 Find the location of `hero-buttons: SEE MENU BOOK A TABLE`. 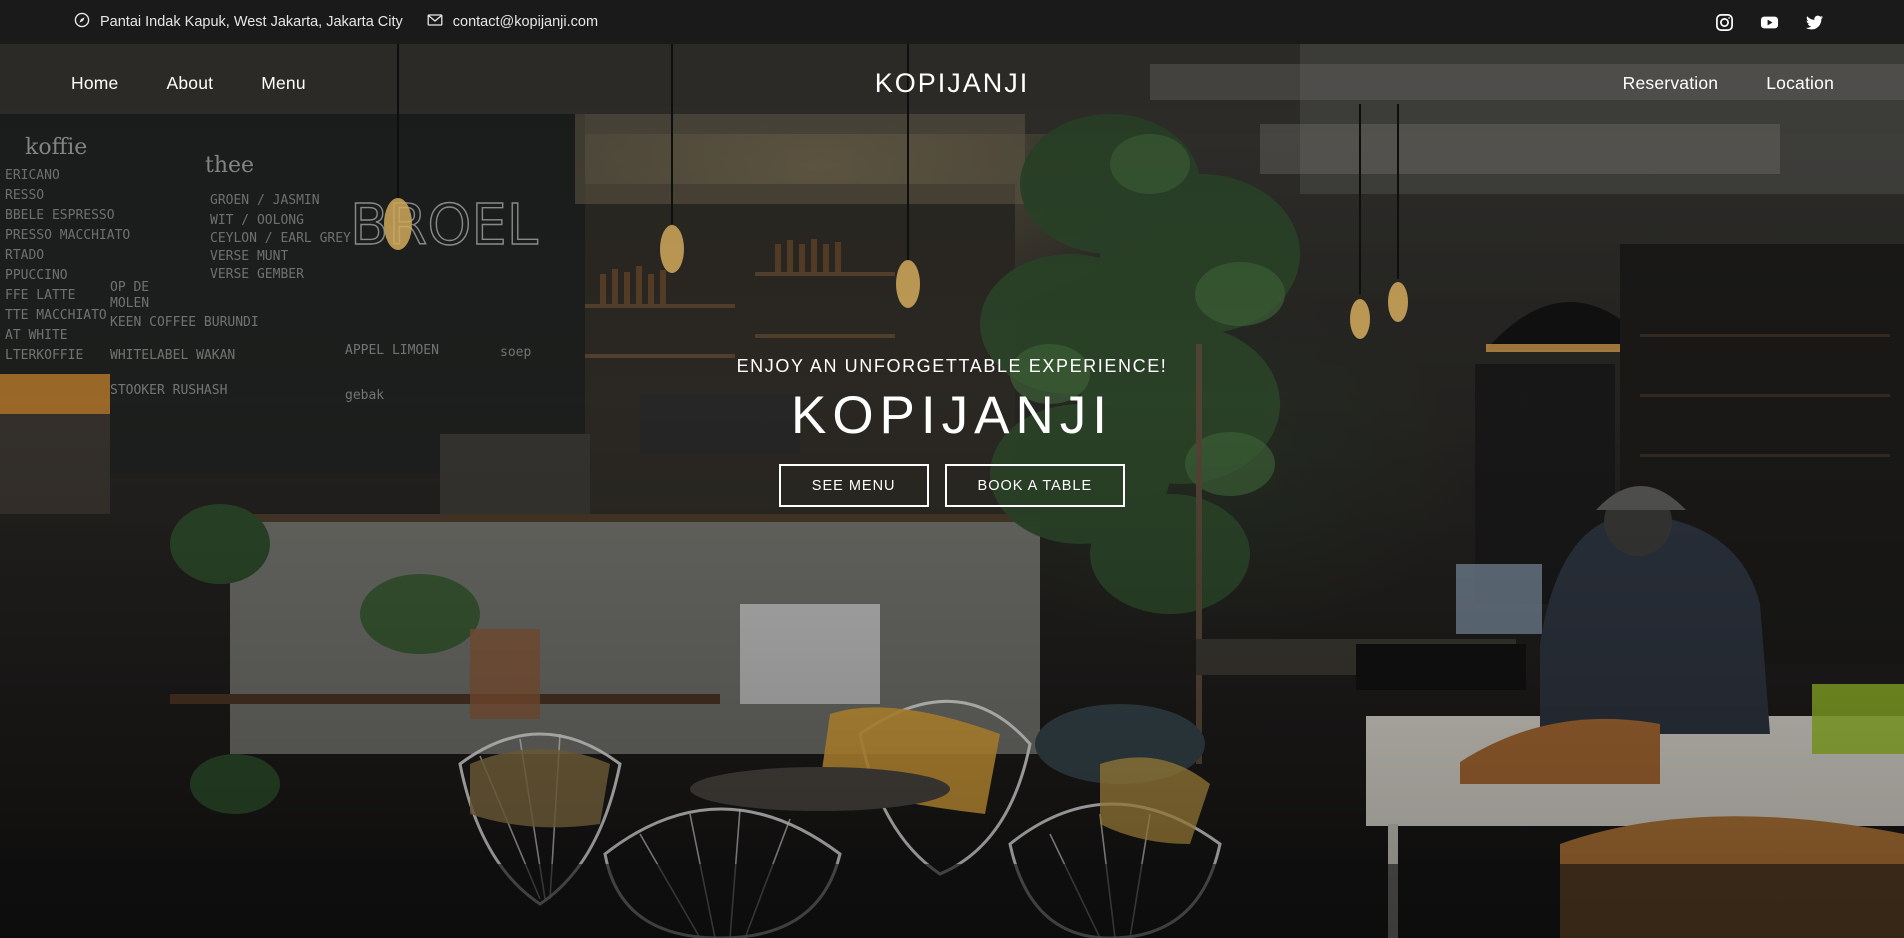

hero-buttons: SEE MENU BOOK A TABLE is located at coordinates (952, 485).